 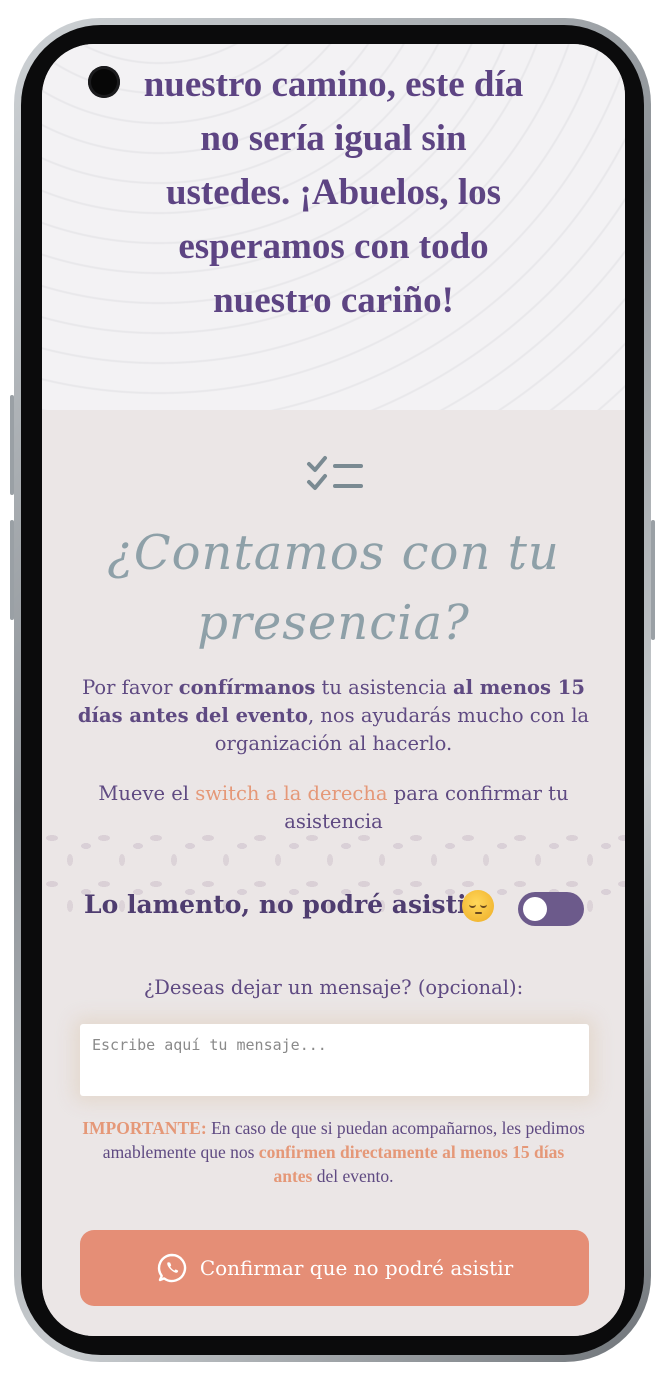 What do you see at coordinates (130, 687) in the screenshot?
I see `intro-text: Por favor` at bounding box center [130, 687].